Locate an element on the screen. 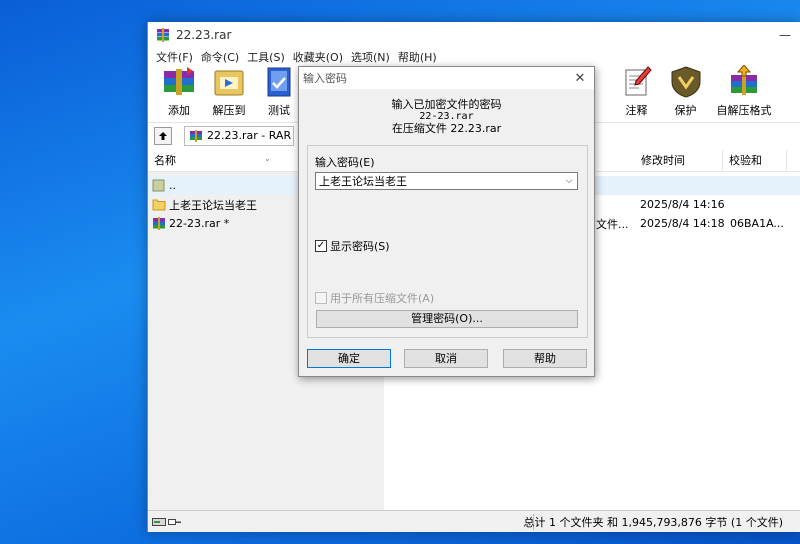 This screenshot has width=800, height=544. extract-folder-icon is located at coordinates (229, 83).